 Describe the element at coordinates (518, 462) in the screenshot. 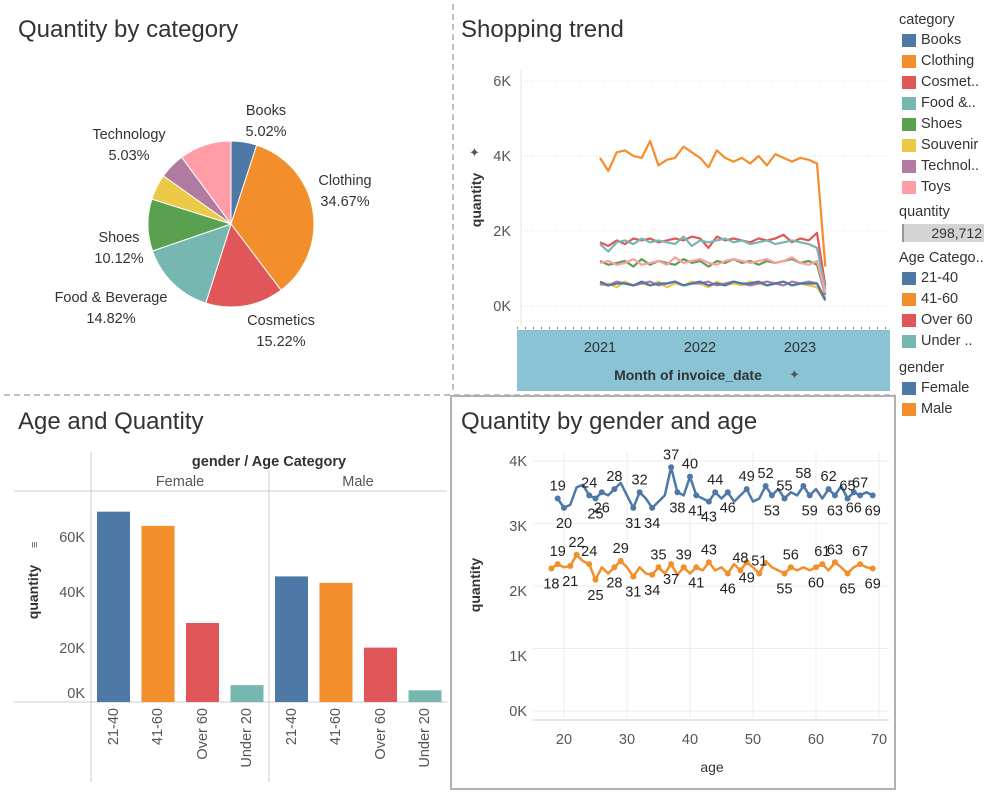

I see `g-ytick-4k: 4K` at that location.